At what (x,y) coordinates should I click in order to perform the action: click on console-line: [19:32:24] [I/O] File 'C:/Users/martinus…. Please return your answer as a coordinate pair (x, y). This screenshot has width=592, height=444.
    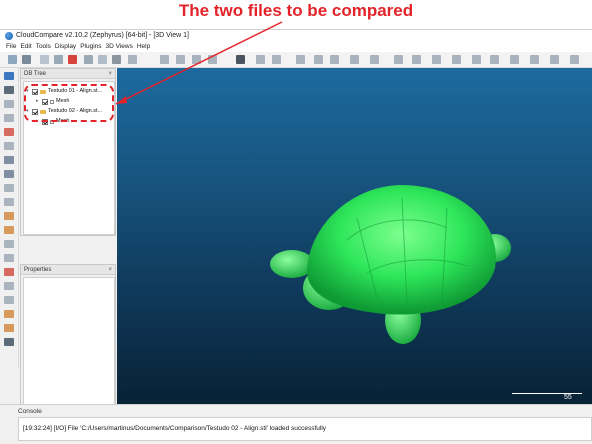
    Looking at the image, I should click on (175, 428).